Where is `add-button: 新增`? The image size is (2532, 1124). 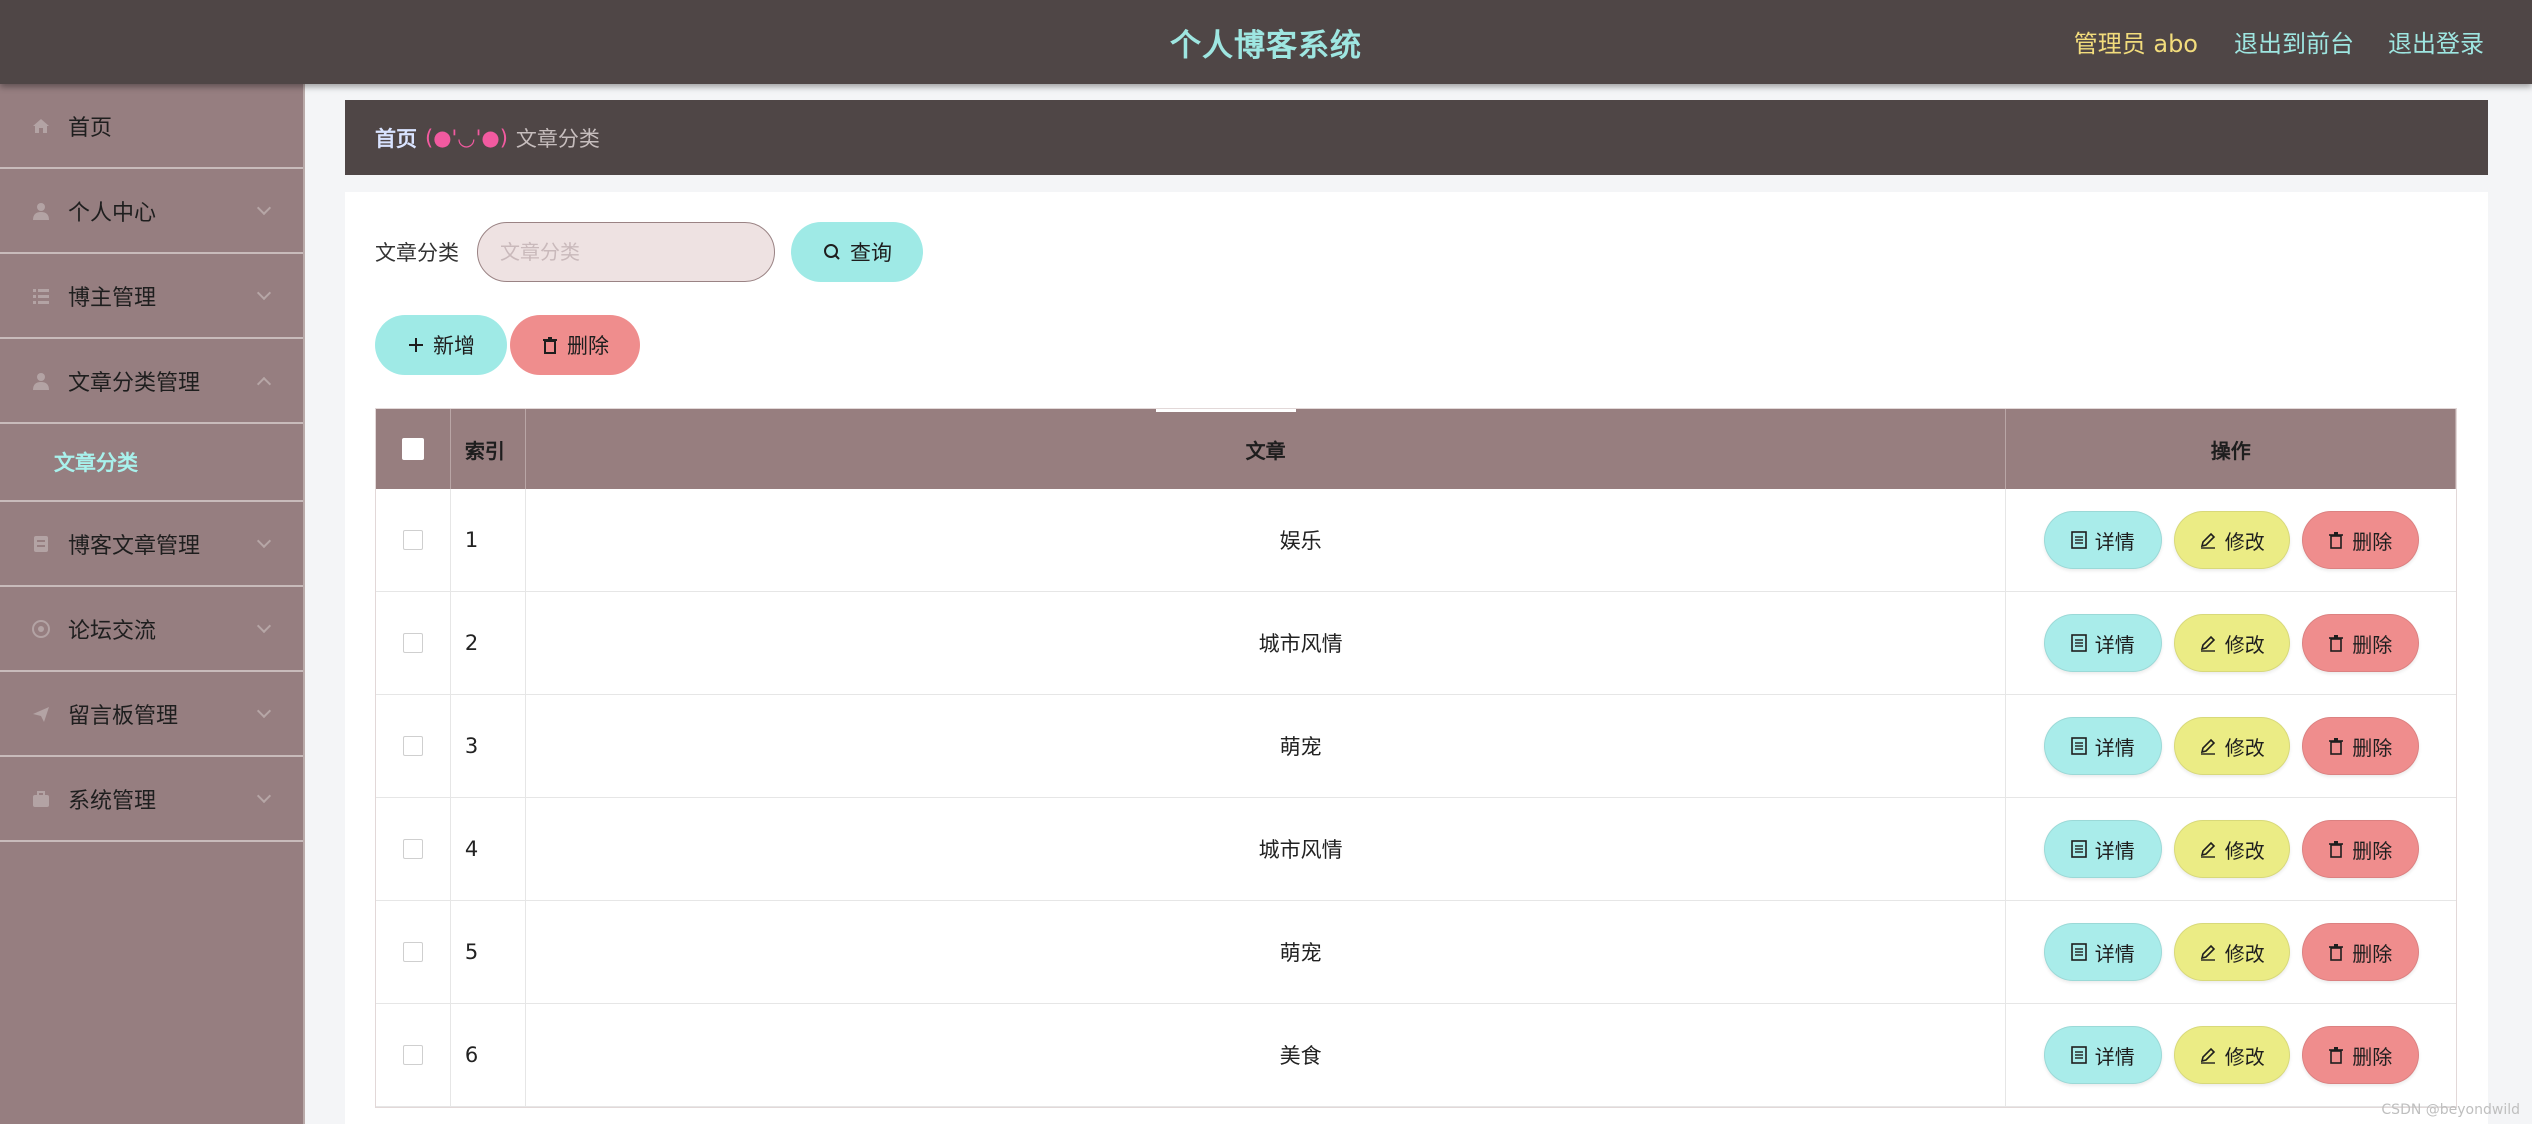 add-button: 新增 is located at coordinates (441, 345).